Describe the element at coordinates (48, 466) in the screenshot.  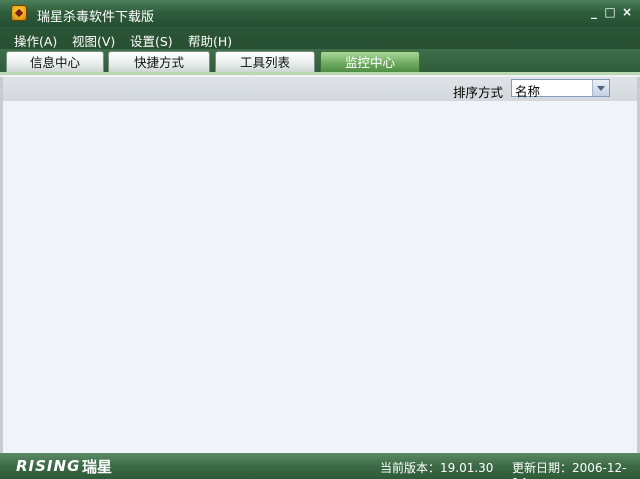
I see `rising-logo: RISING` at that location.